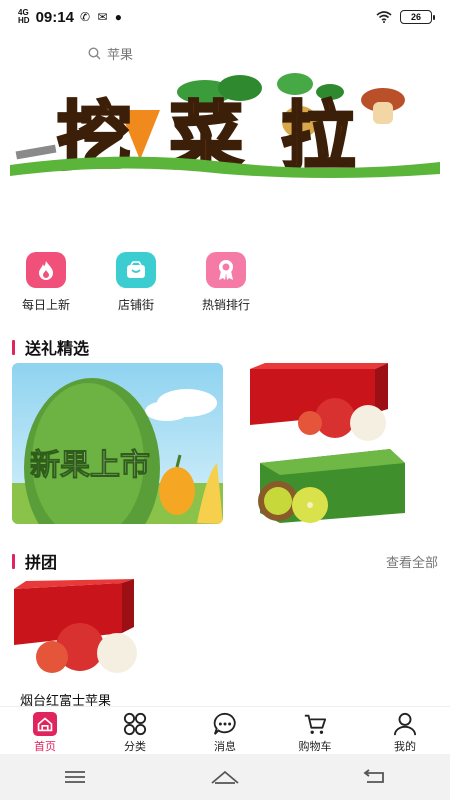  I want to click on ribbon-badge-icon, so click(226, 270).